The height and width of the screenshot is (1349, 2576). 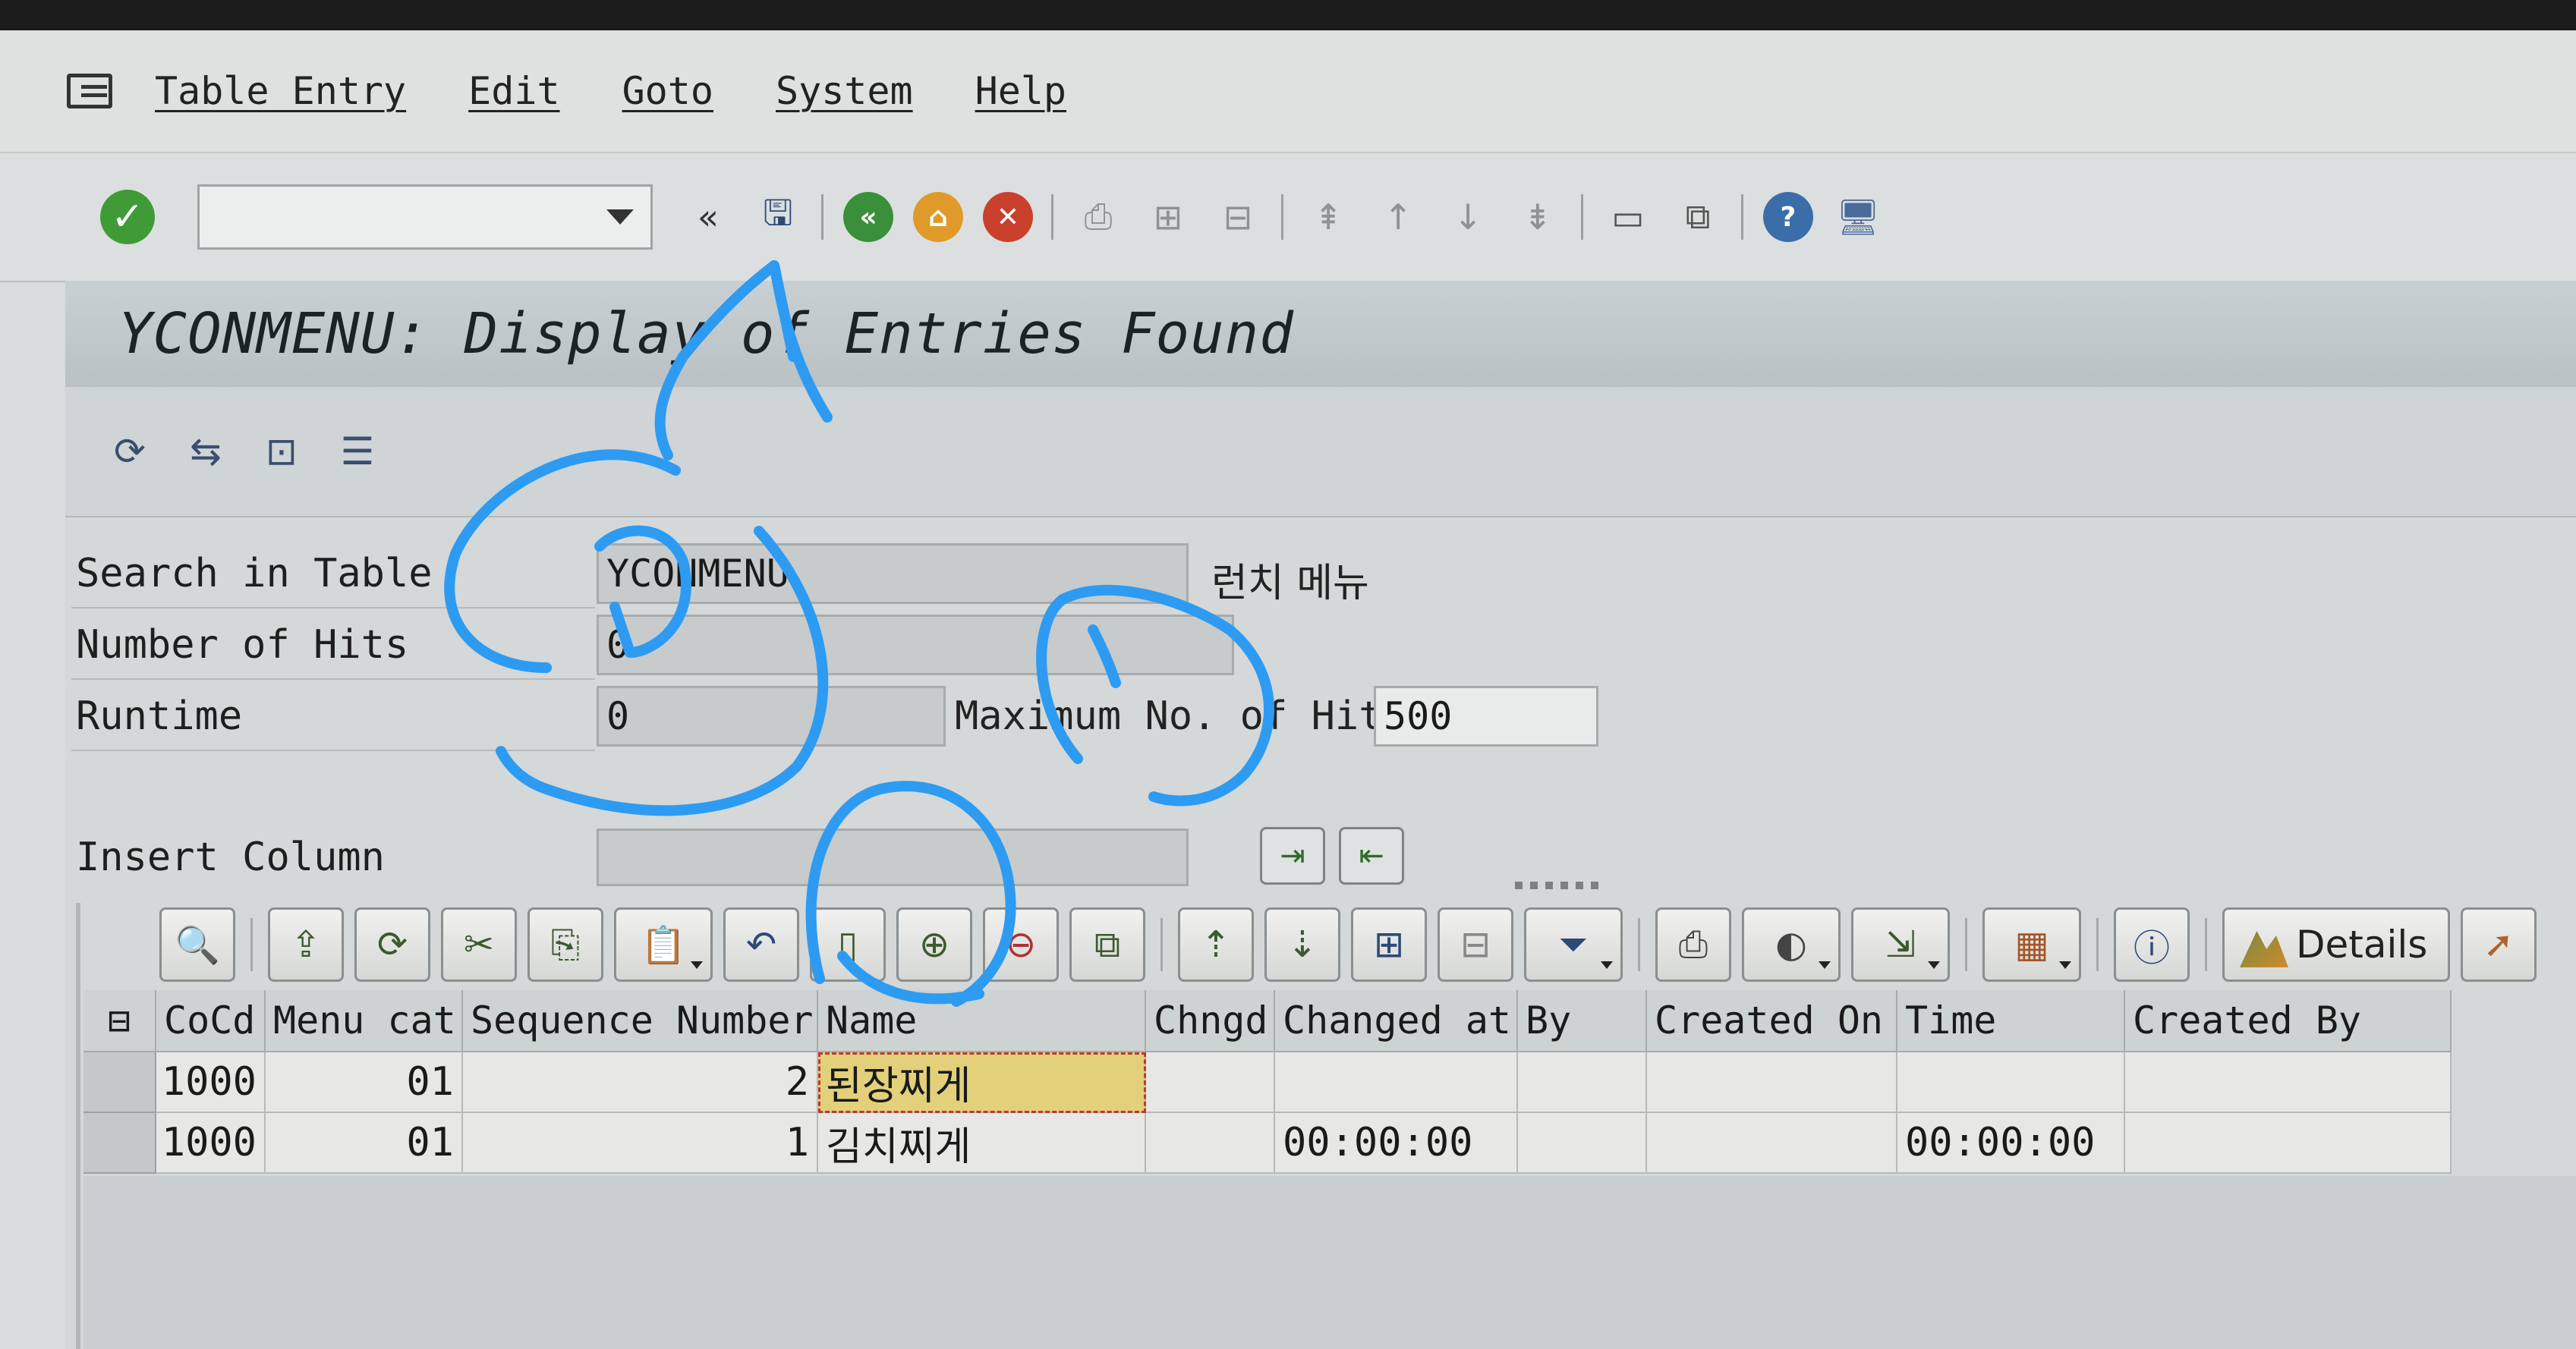 I want to click on find-grid-icon: ⊞, so click(x=1389, y=944).